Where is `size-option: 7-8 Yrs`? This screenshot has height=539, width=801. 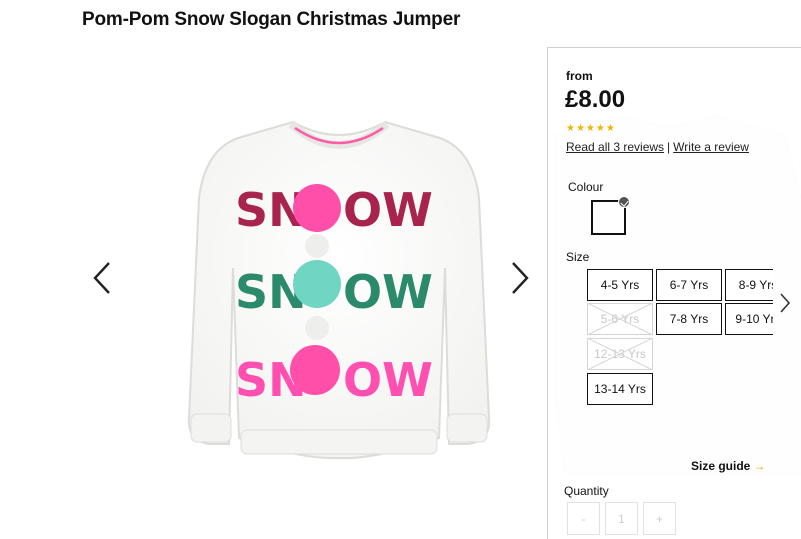 size-option: 7-8 Yrs is located at coordinates (689, 319).